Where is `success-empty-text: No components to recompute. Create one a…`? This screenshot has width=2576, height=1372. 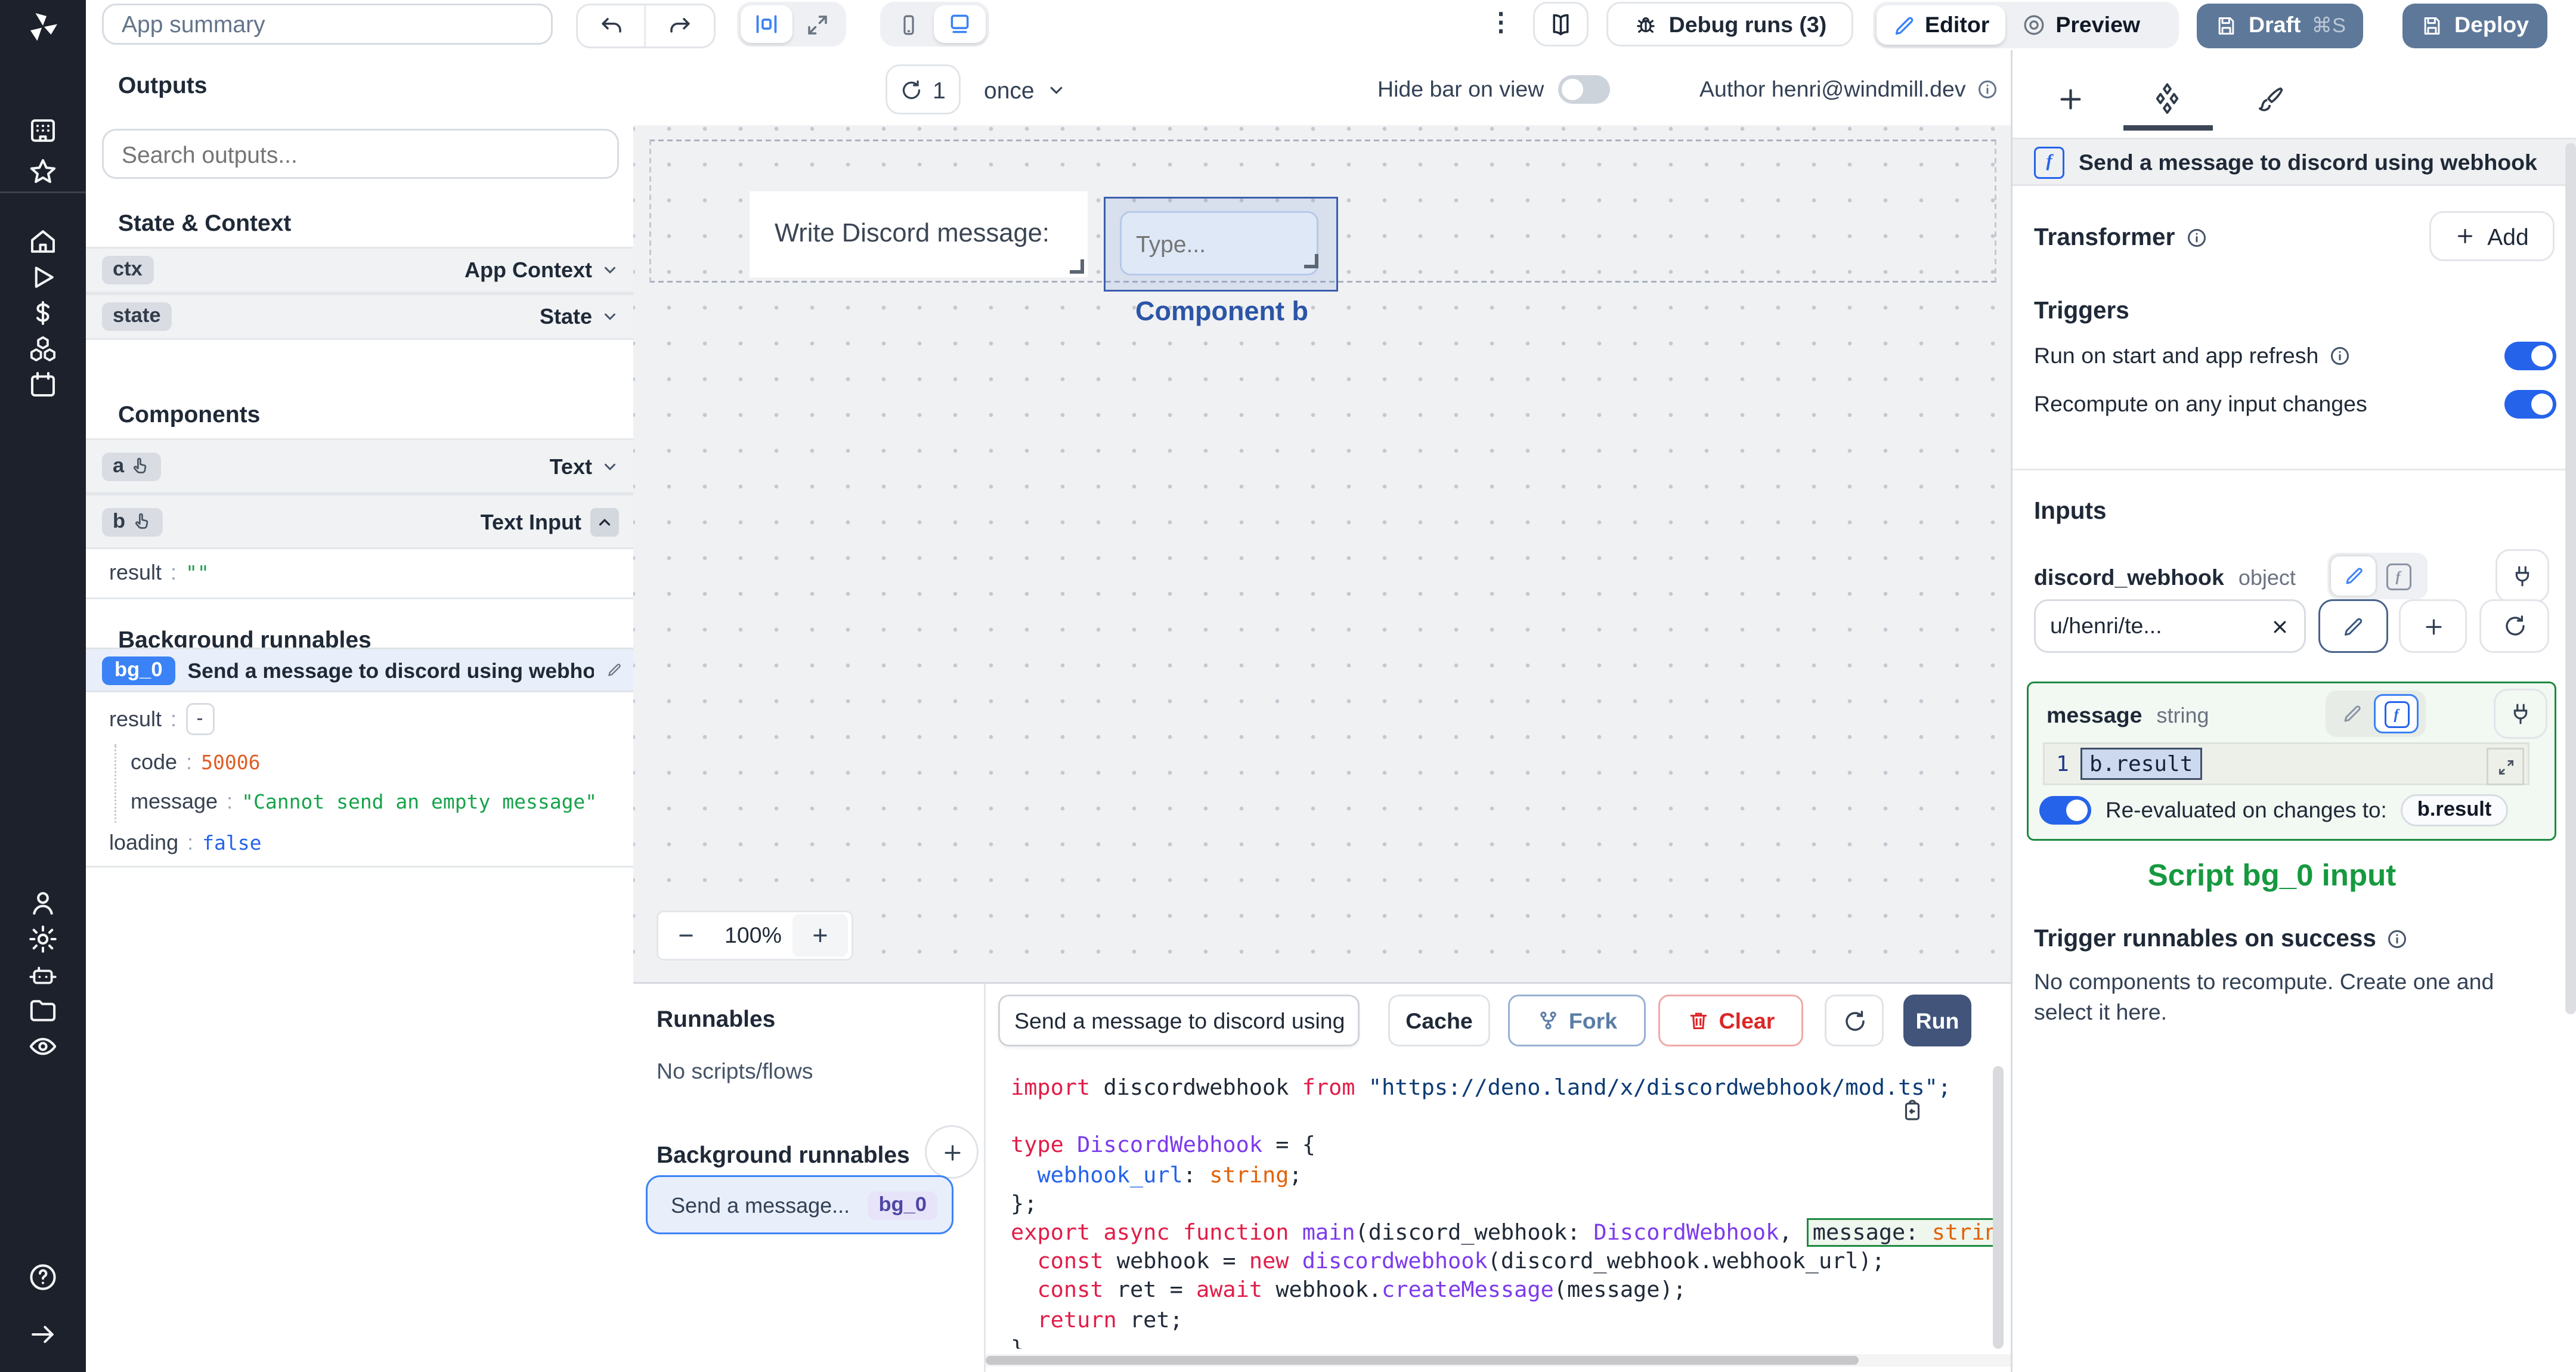 success-empty-text: No components to recompute. Create one a… is located at coordinates (2264, 997).